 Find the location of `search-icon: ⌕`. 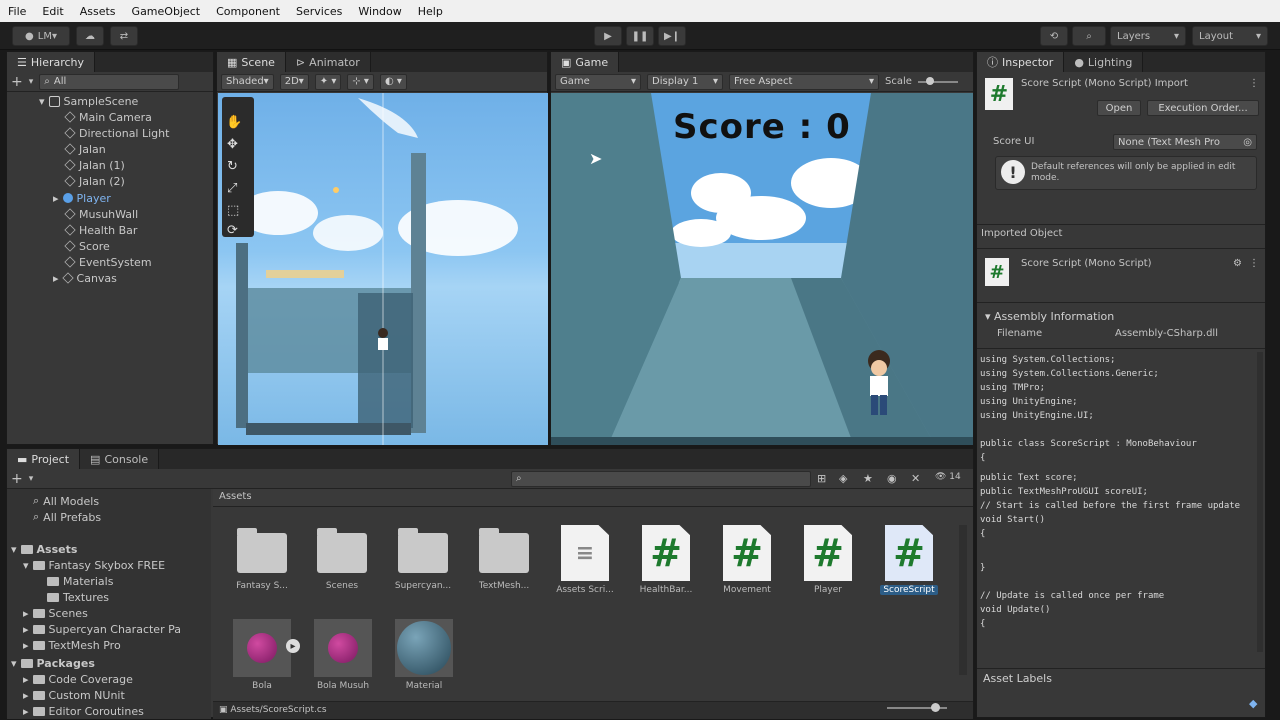

search-icon: ⌕ is located at coordinates (1089, 36).